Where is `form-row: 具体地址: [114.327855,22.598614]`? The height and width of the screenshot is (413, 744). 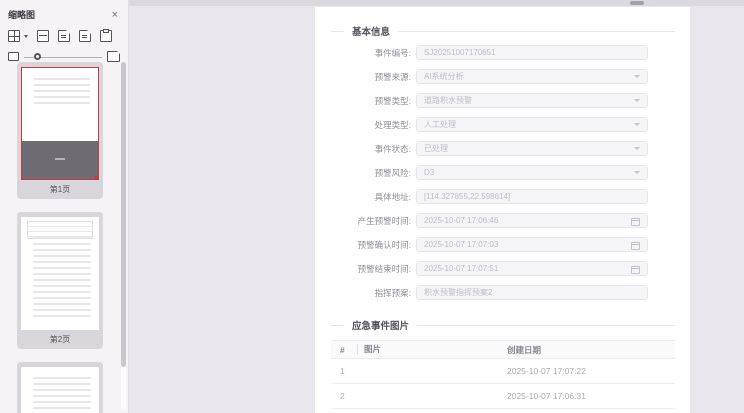 form-row: 具体地址: [114.327855,22.598614] is located at coordinates (503, 196).